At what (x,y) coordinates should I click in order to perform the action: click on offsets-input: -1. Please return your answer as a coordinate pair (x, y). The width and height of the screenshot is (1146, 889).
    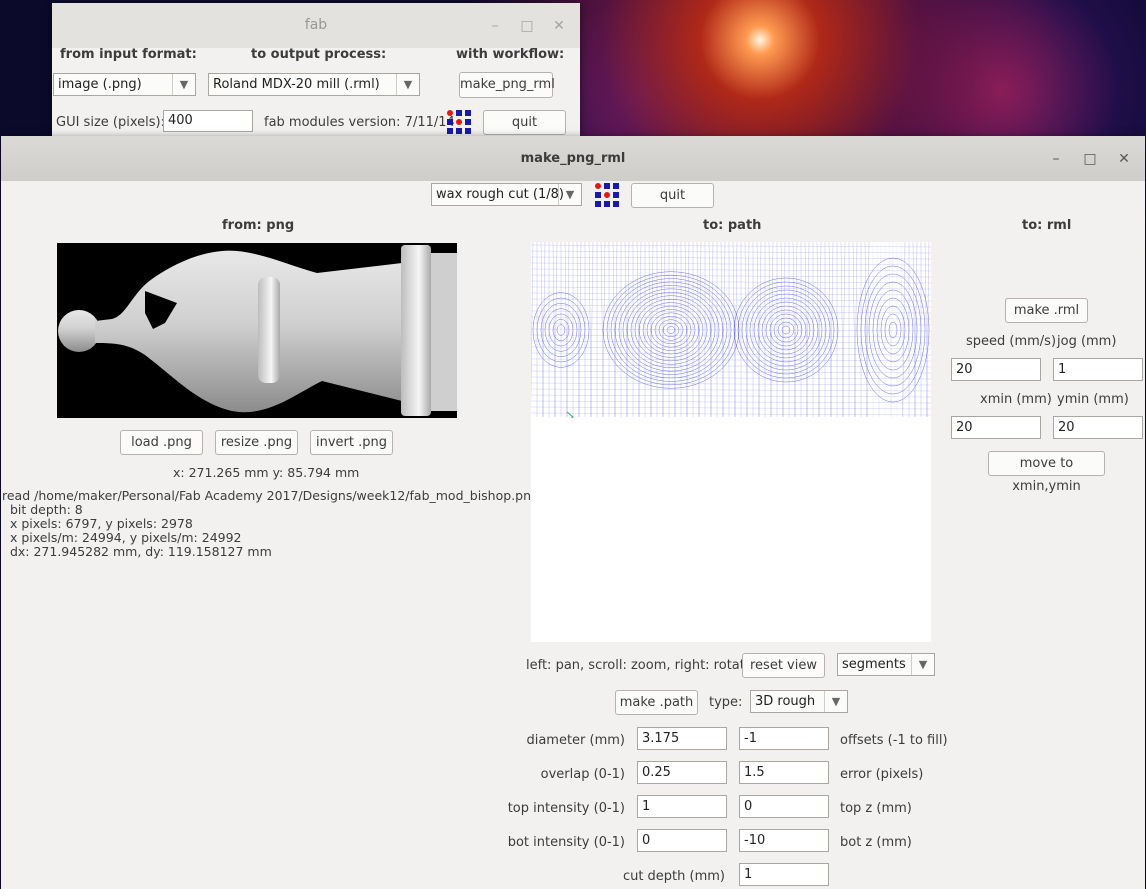
    Looking at the image, I should click on (784, 738).